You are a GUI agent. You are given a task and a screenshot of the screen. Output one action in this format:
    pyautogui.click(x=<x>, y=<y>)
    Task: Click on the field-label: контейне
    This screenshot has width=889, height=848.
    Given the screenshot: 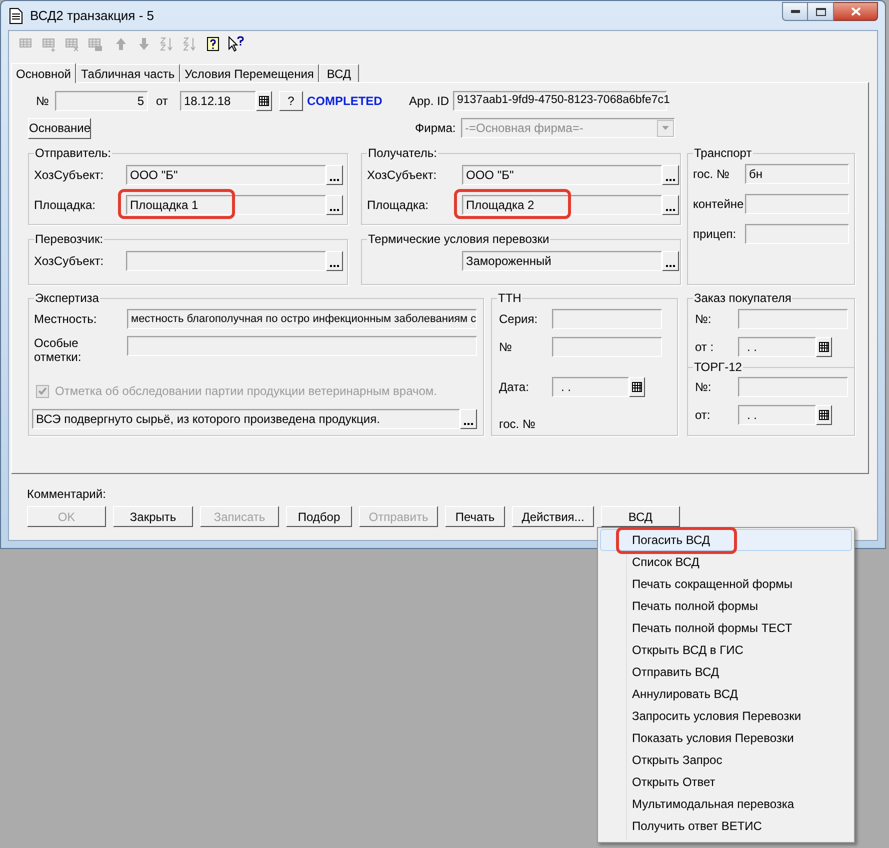 What is the action you would take?
    pyautogui.click(x=719, y=204)
    